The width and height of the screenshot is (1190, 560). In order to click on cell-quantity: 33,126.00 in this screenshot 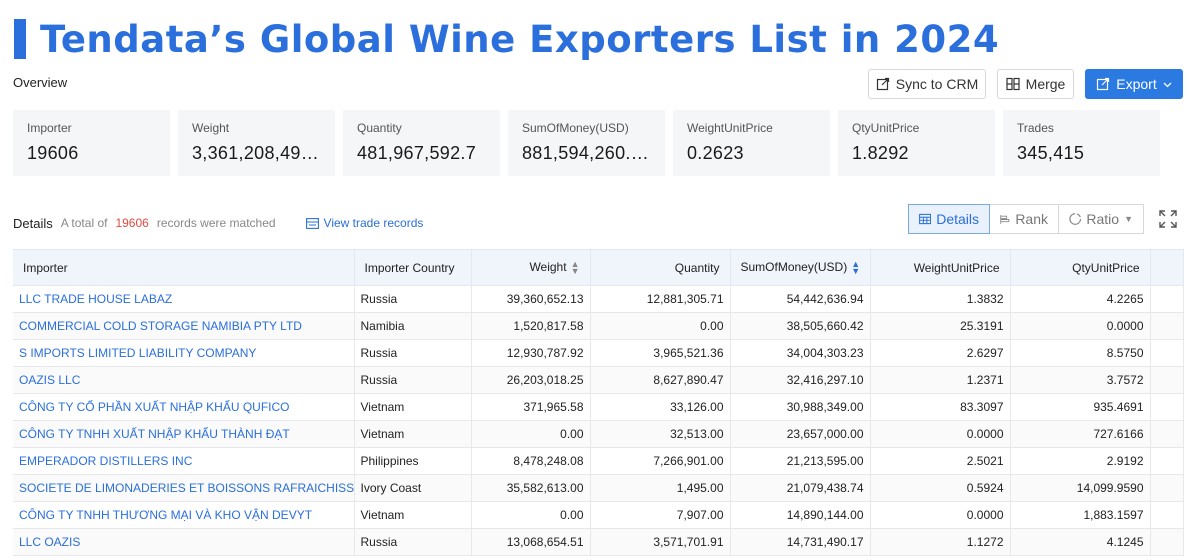, I will do `click(660, 407)`.